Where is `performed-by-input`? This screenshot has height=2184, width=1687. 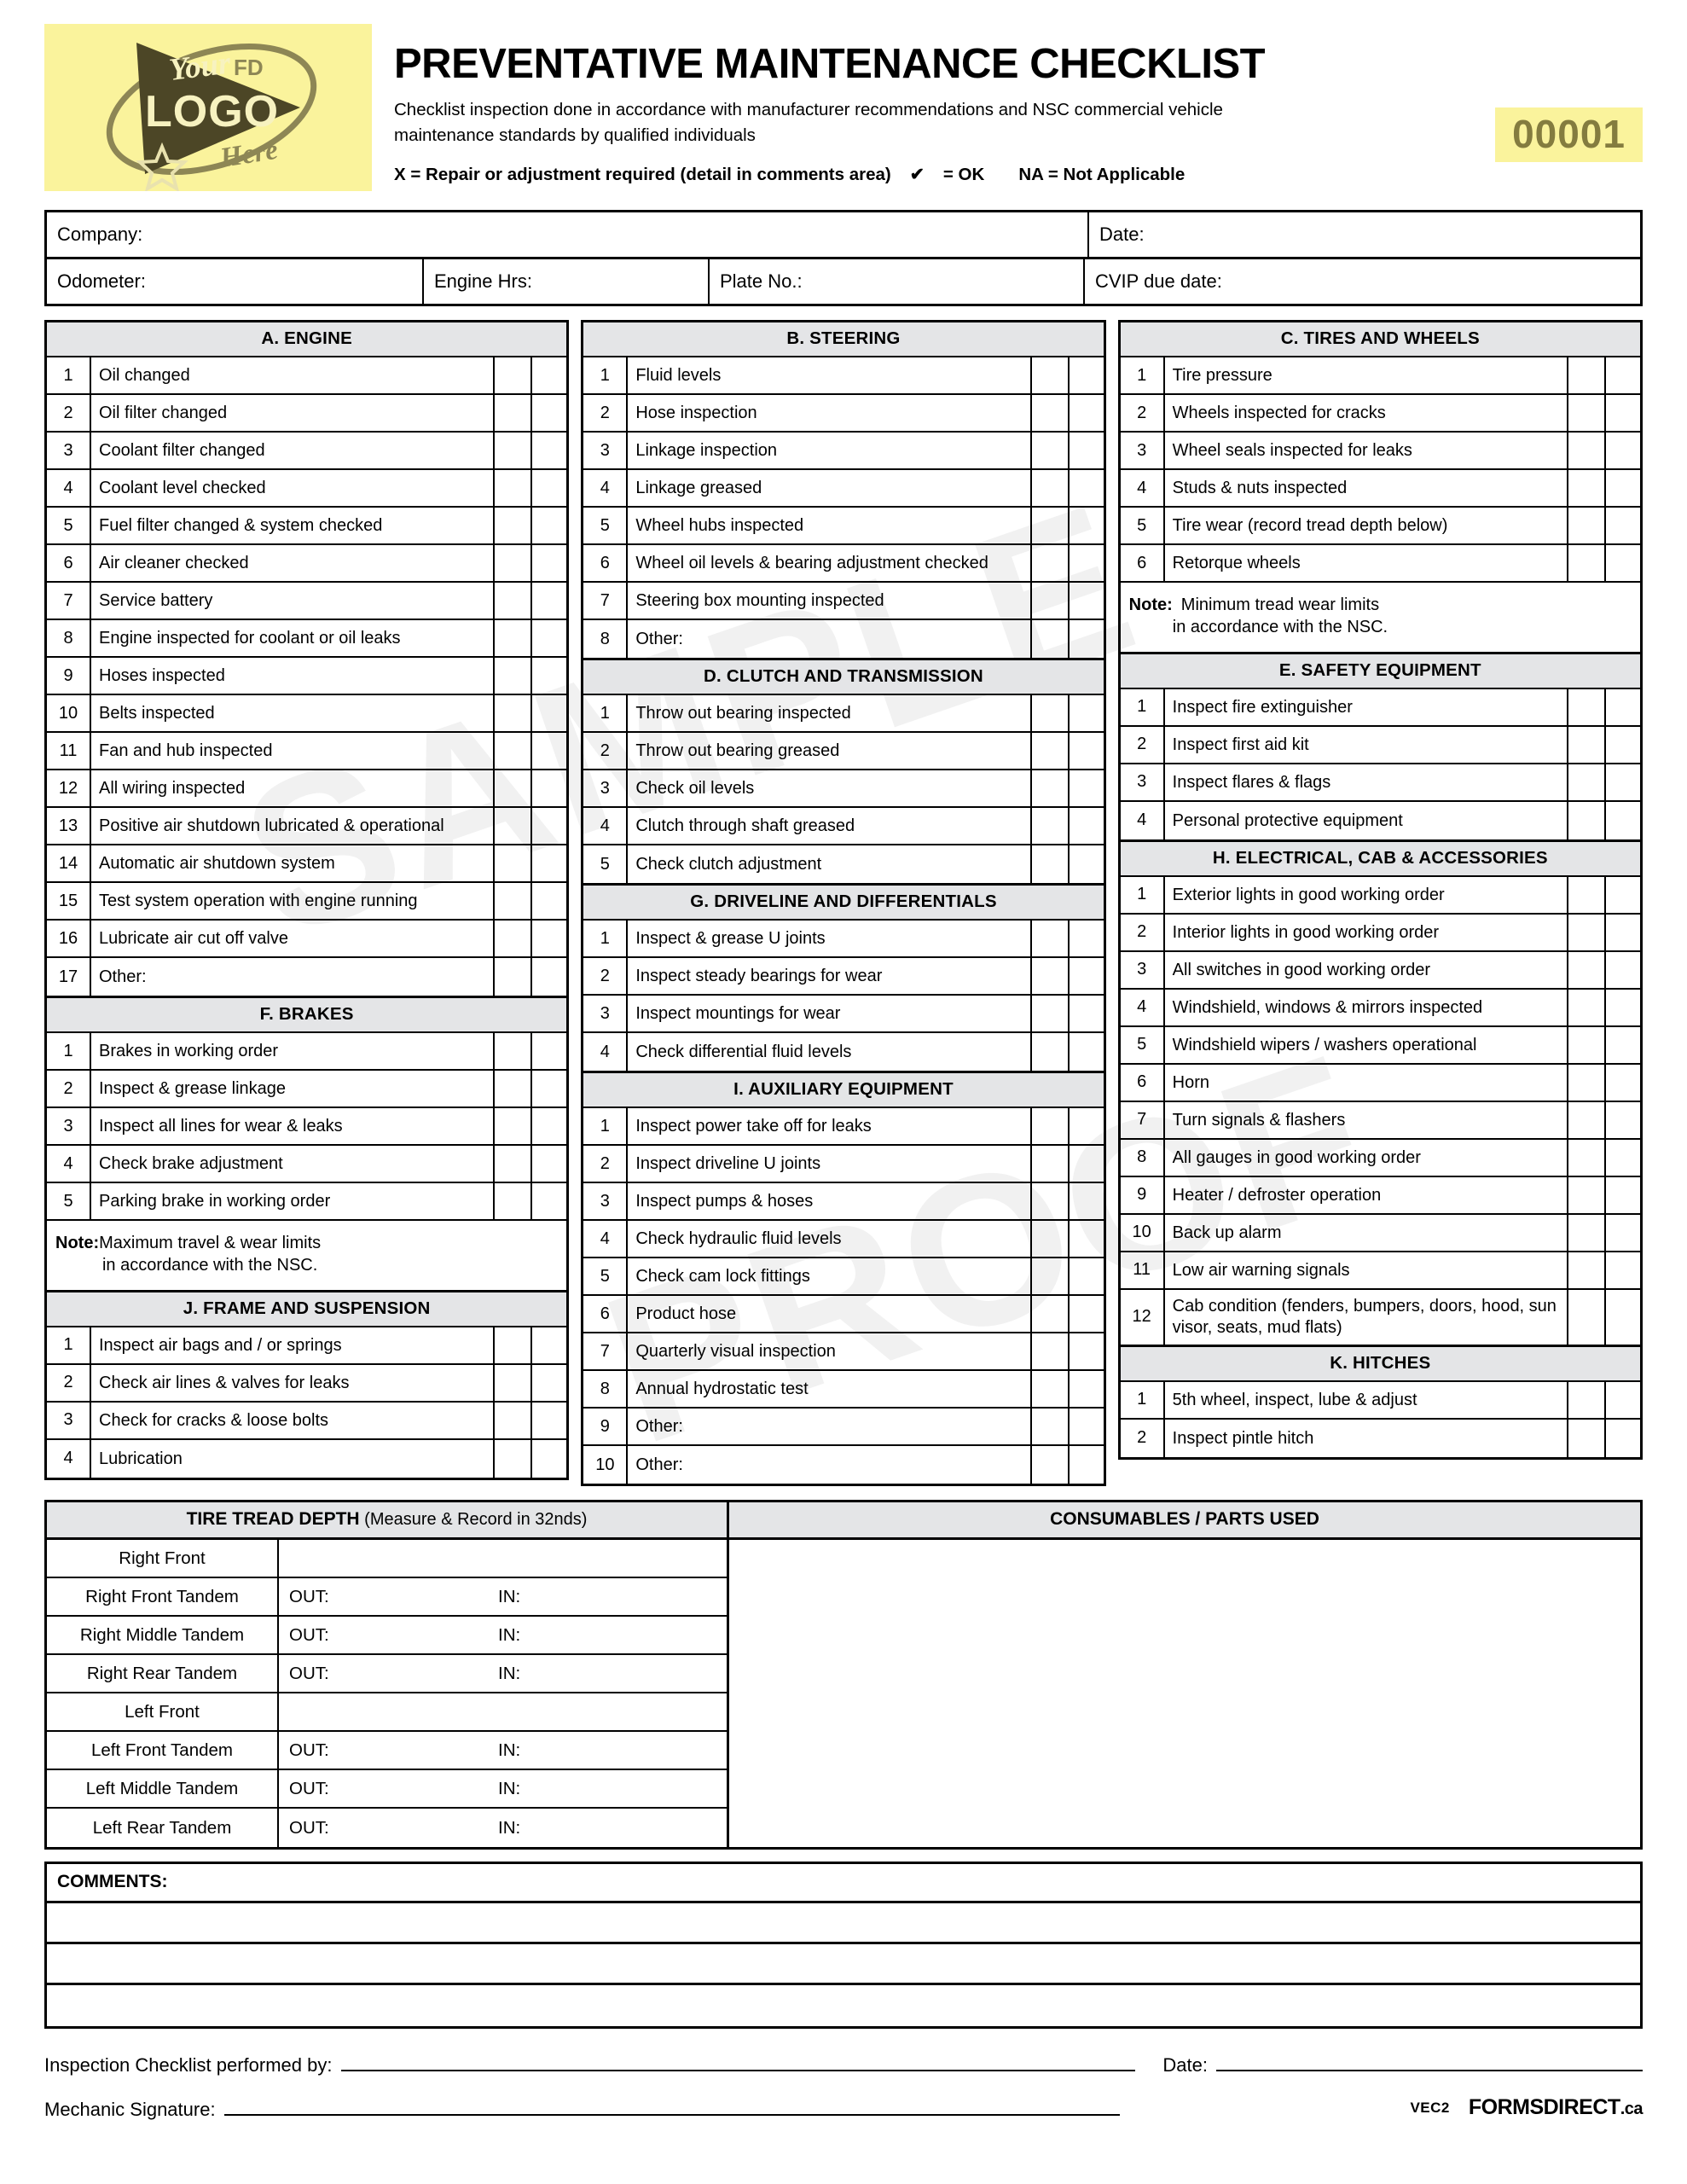 performed-by-input is located at coordinates (738, 2062).